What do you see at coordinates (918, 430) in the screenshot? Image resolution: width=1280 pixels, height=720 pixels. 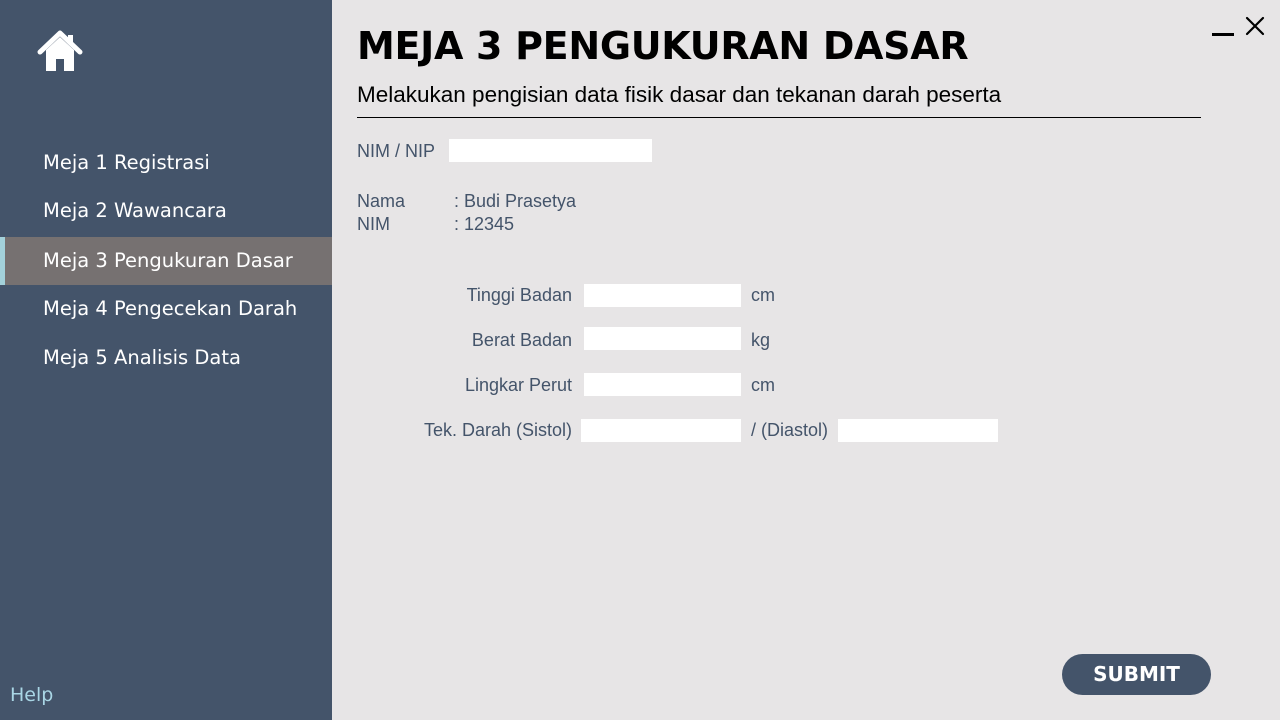 I see `diastol-input` at bounding box center [918, 430].